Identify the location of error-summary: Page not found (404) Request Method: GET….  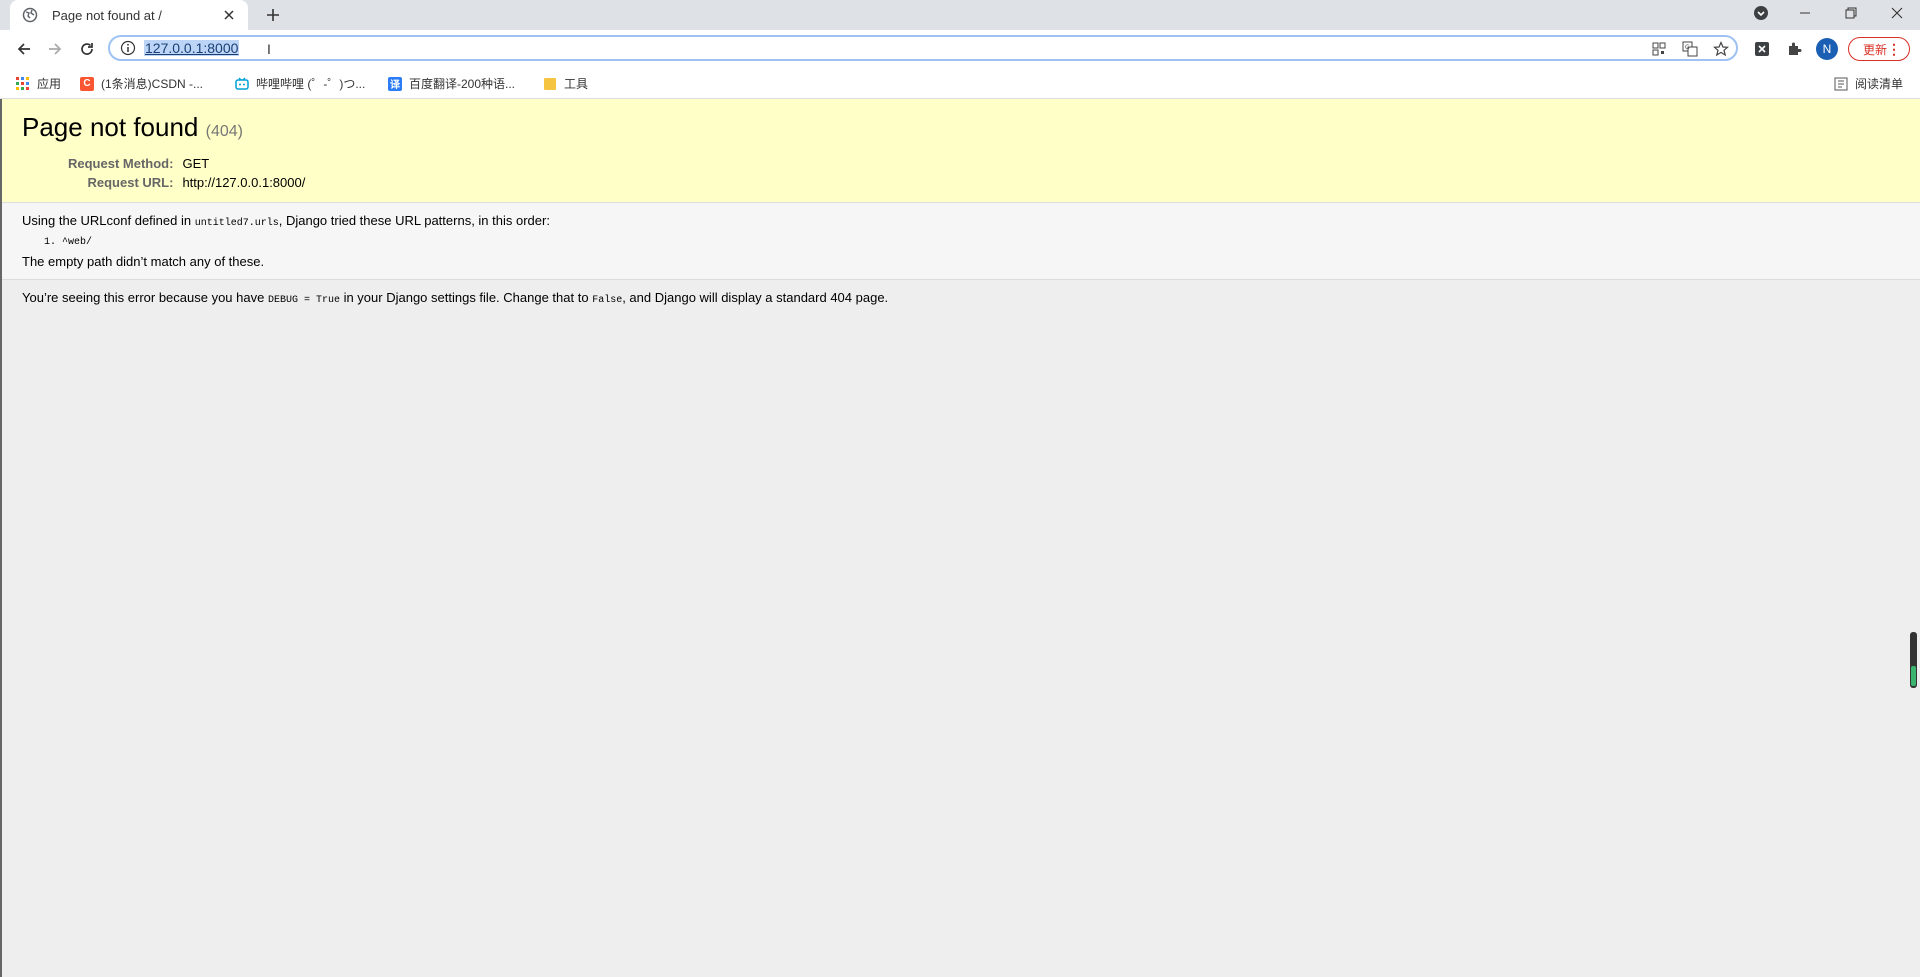
(961, 151).